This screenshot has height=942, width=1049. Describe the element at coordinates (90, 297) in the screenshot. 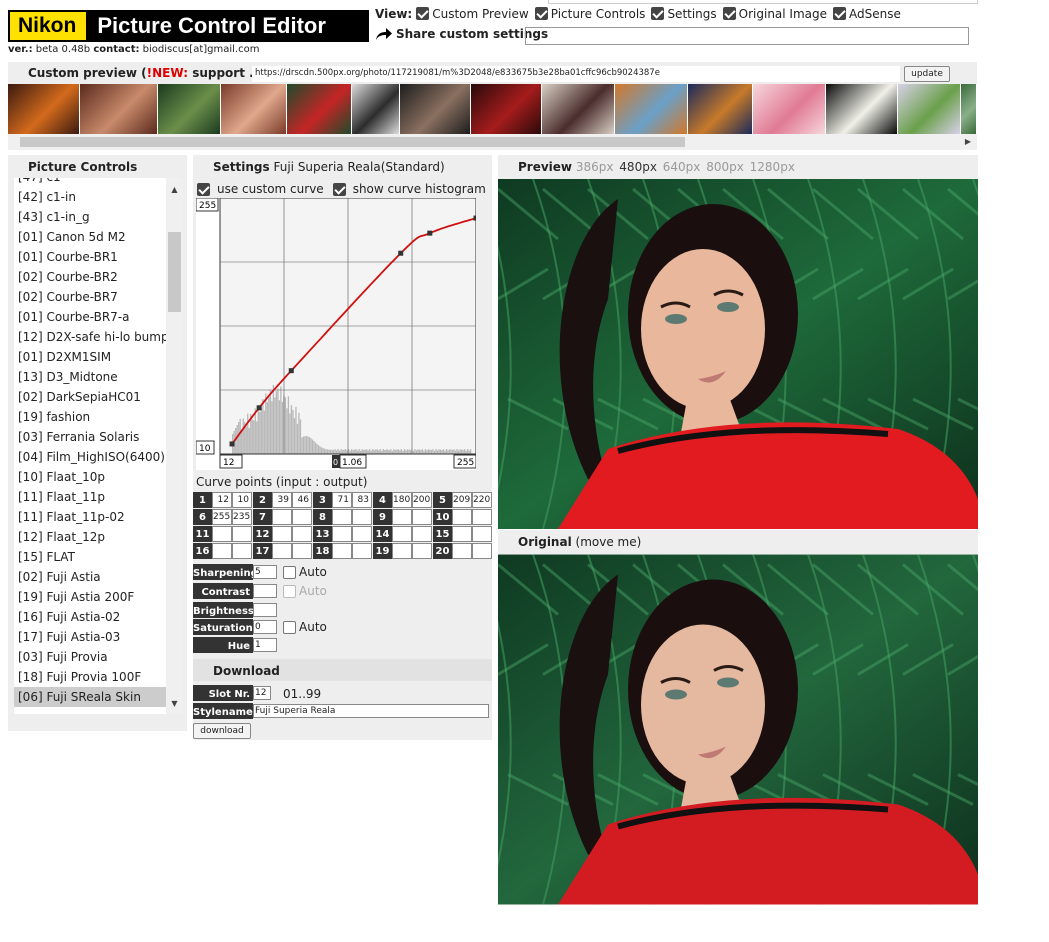

I see `picture-control-item: [02] Courbe-BR7` at that location.